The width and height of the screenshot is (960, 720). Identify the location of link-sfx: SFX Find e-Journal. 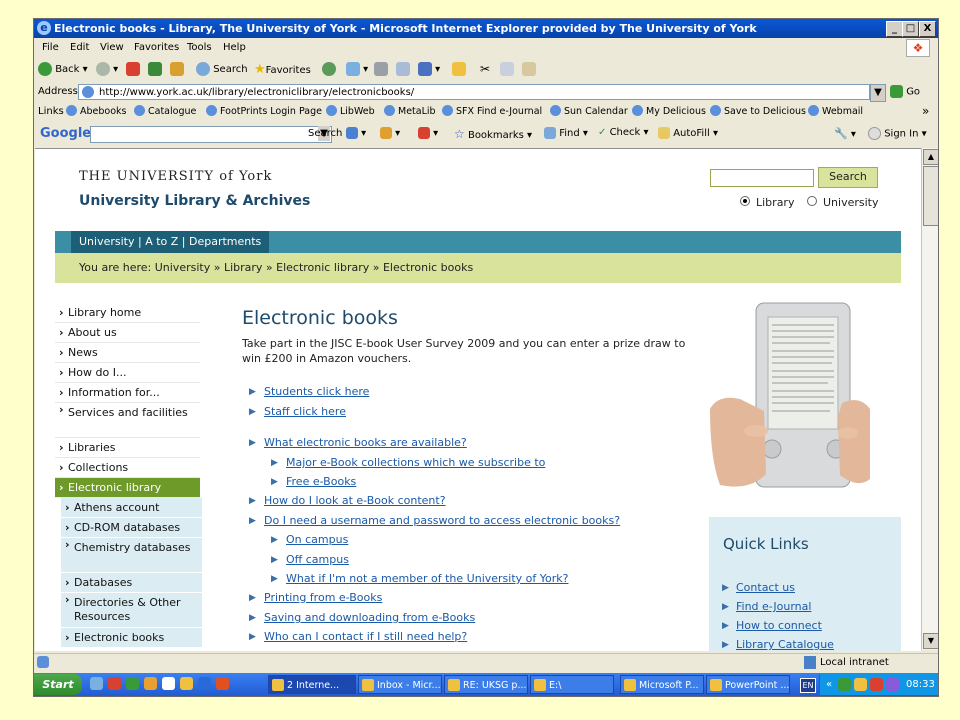
(492, 111).